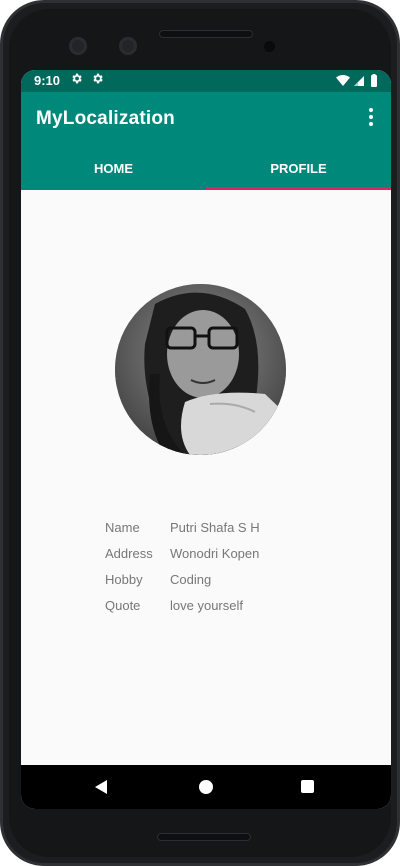 The image size is (400, 866). What do you see at coordinates (124, 579) in the screenshot?
I see `hobby-label: Hobby` at bounding box center [124, 579].